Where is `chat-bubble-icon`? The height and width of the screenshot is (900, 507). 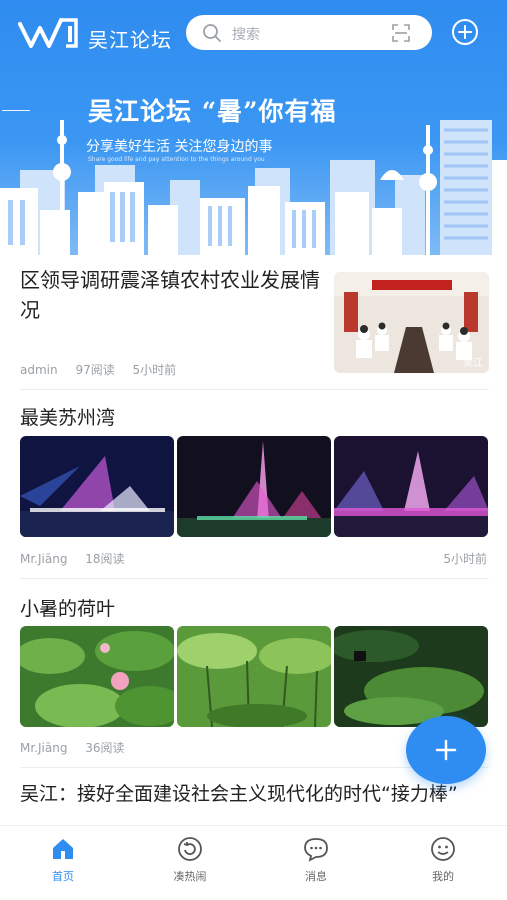 chat-bubble-icon is located at coordinates (316, 850).